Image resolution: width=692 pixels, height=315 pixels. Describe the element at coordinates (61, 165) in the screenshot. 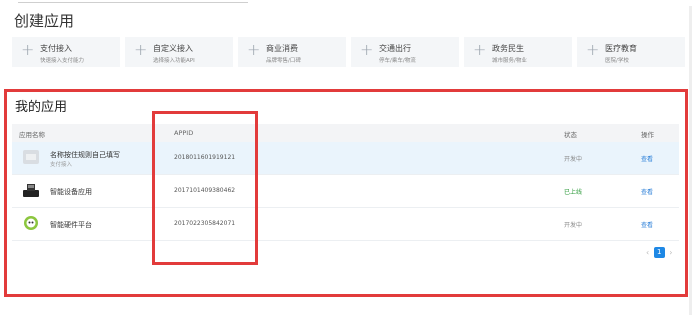

I see `app-type: 支付接入` at that location.